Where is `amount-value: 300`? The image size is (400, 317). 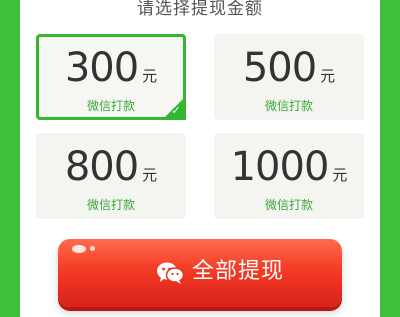
amount-value: 300 is located at coordinates (101, 68).